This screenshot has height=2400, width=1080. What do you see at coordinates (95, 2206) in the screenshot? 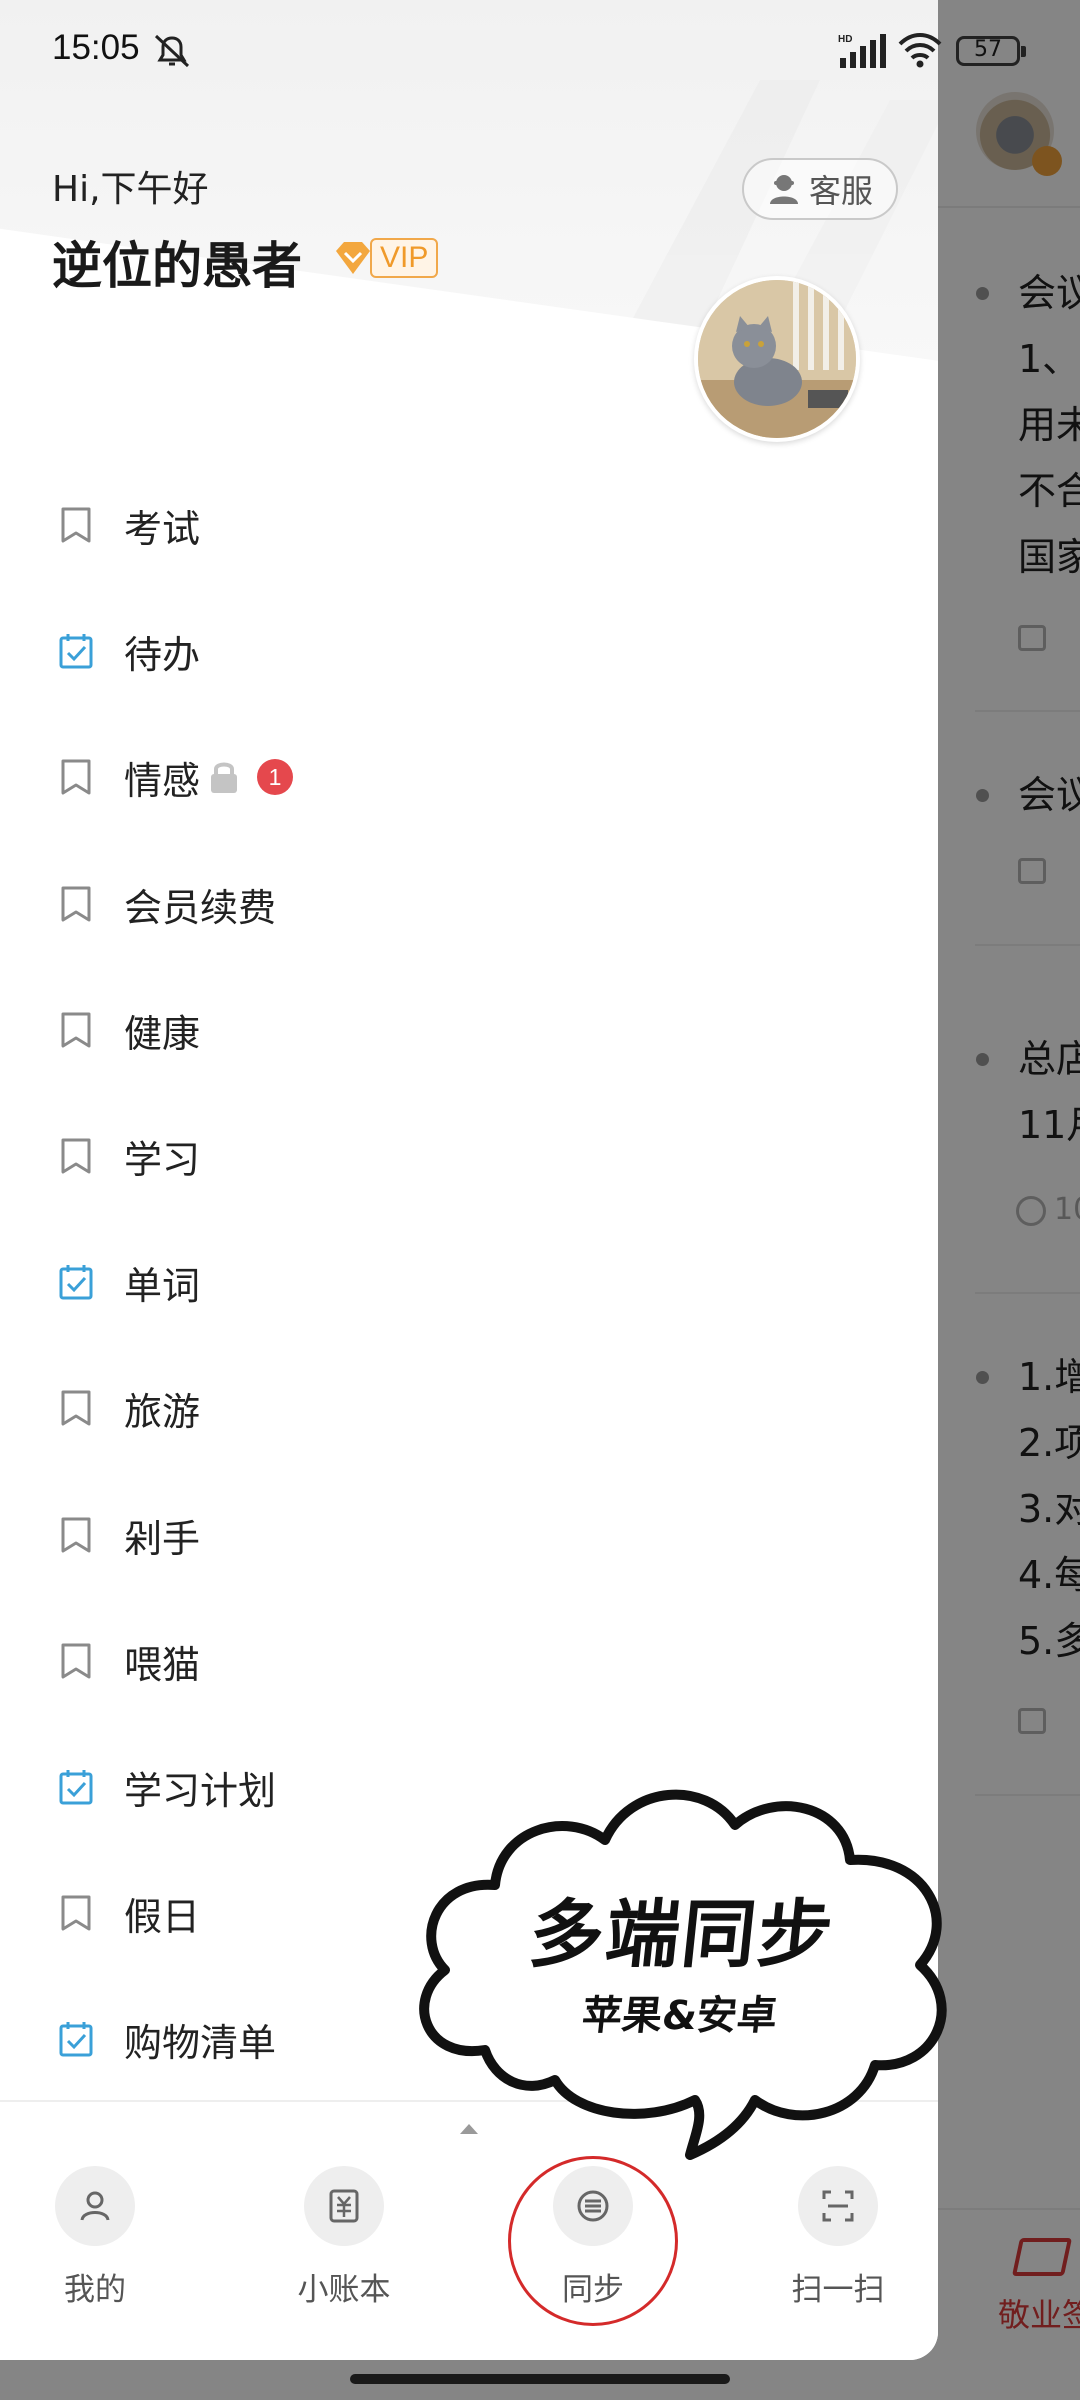
I see `person-icon` at bounding box center [95, 2206].